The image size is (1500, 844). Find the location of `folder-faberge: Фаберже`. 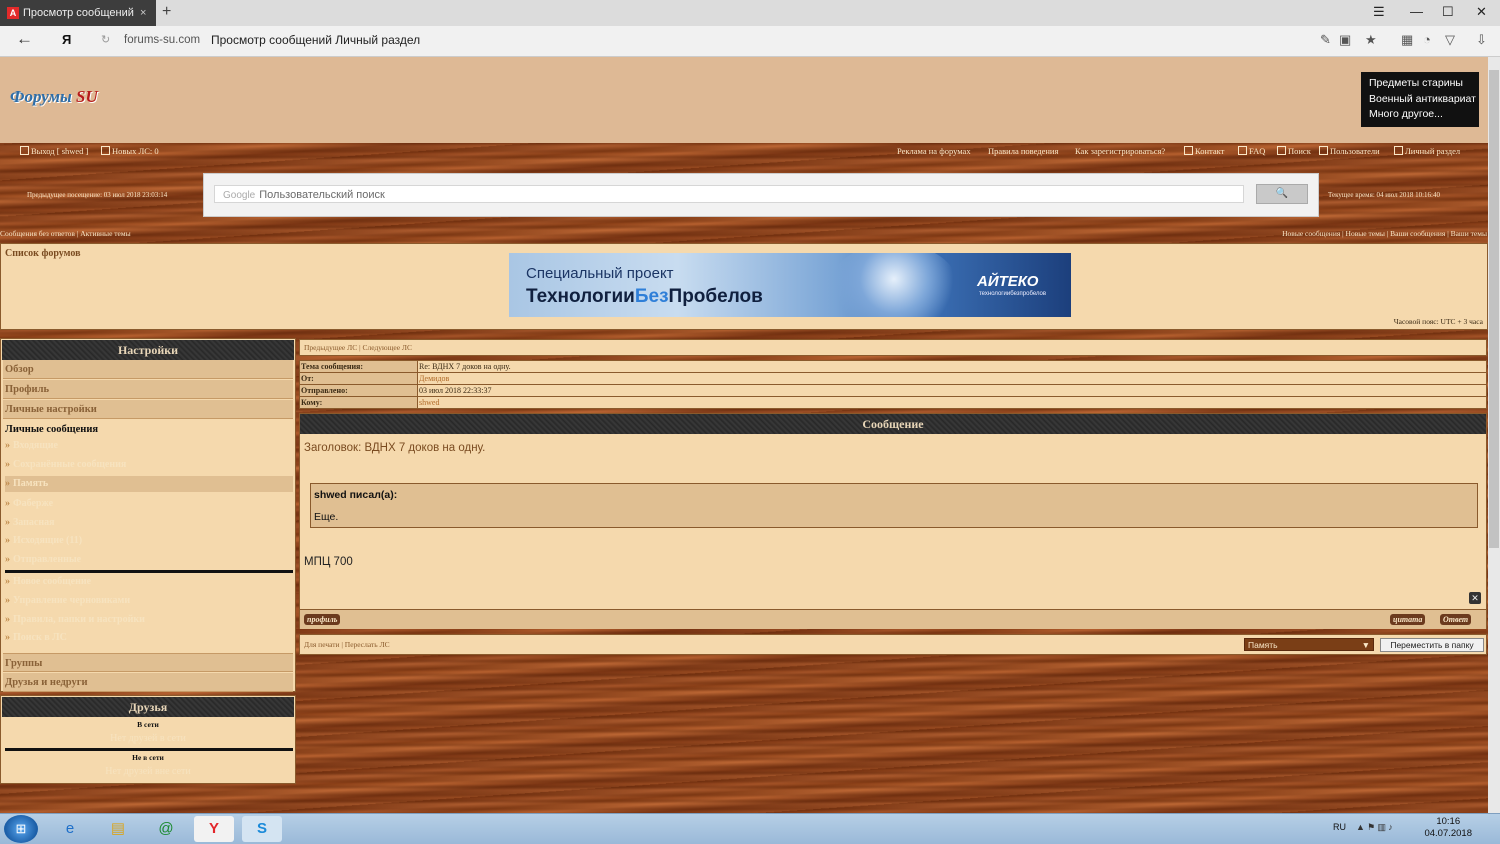

folder-faberge: Фаберже is located at coordinates (149, 504).